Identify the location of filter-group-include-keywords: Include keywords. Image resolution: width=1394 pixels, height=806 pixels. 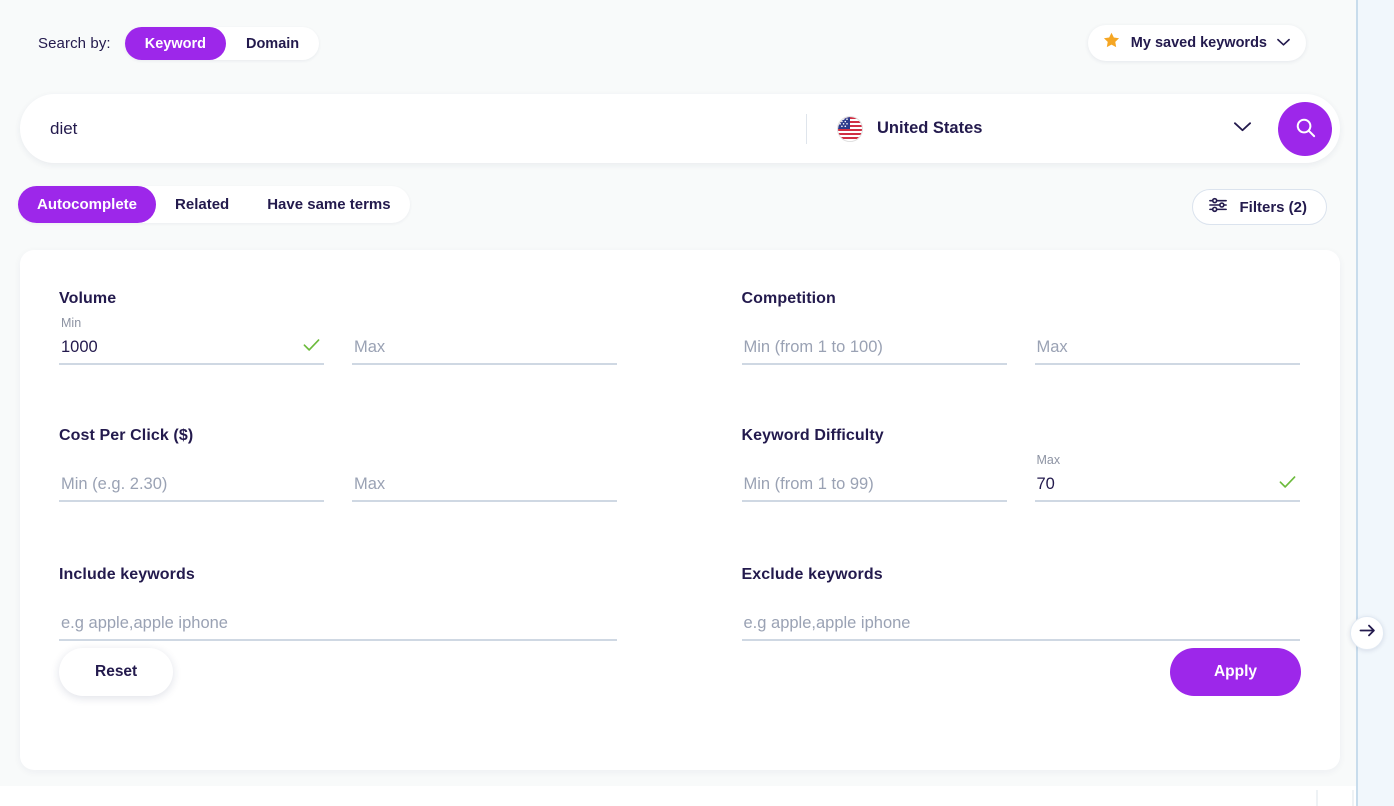
(339, 603).